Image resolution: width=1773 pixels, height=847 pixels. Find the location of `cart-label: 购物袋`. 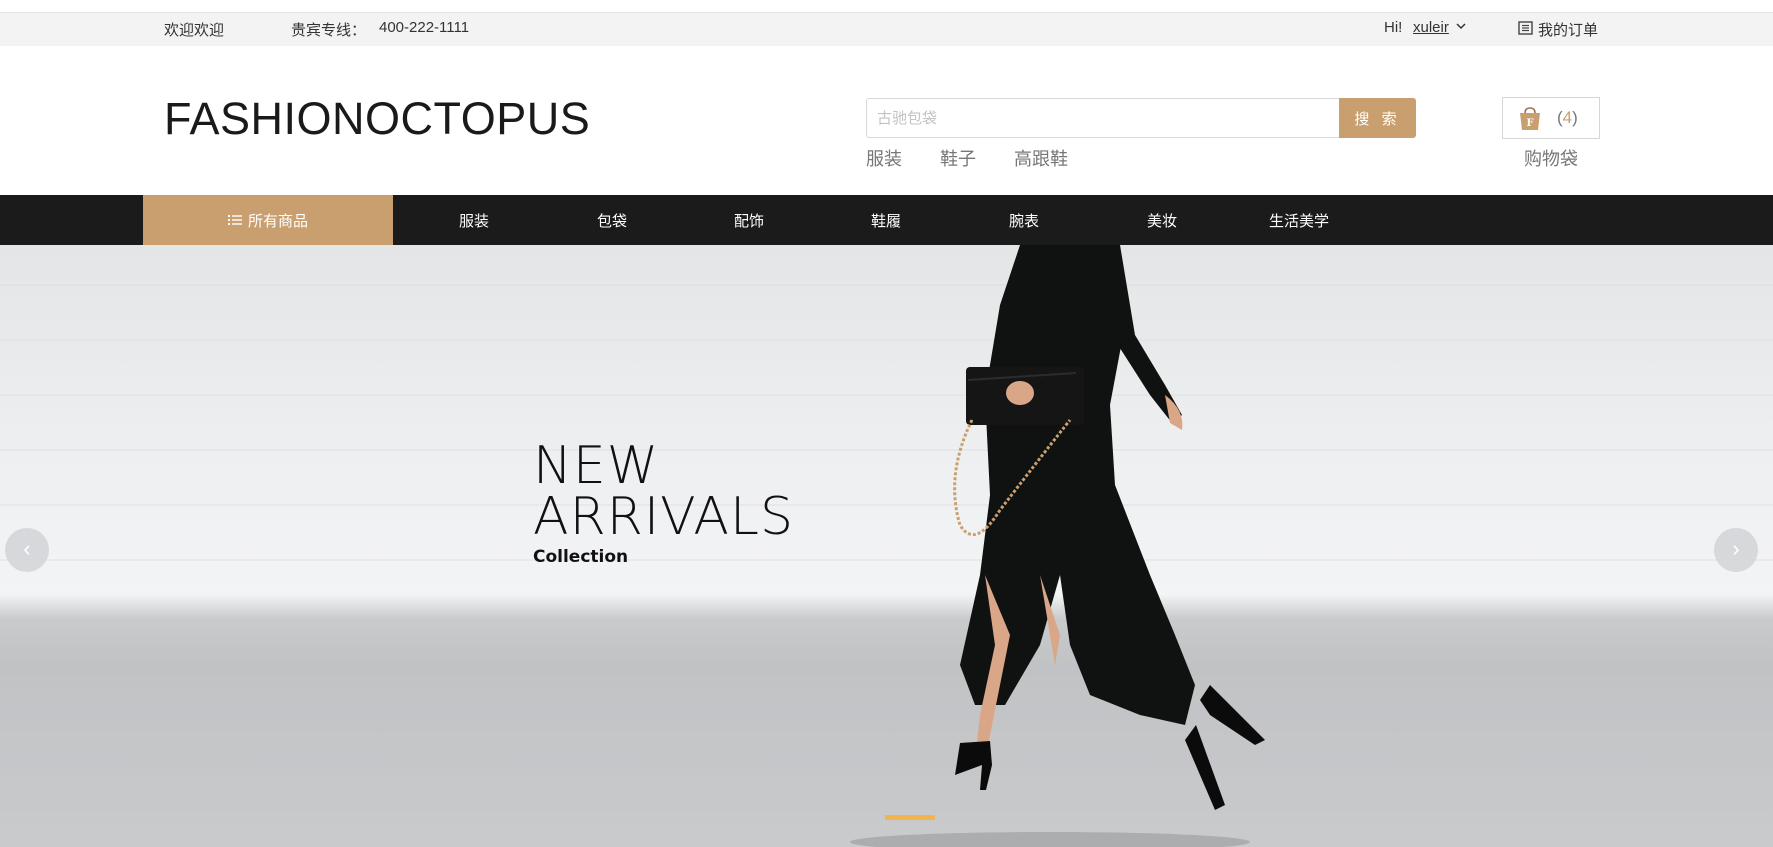

cart-label: 购物袋 is located at coordinates (1551, 158).